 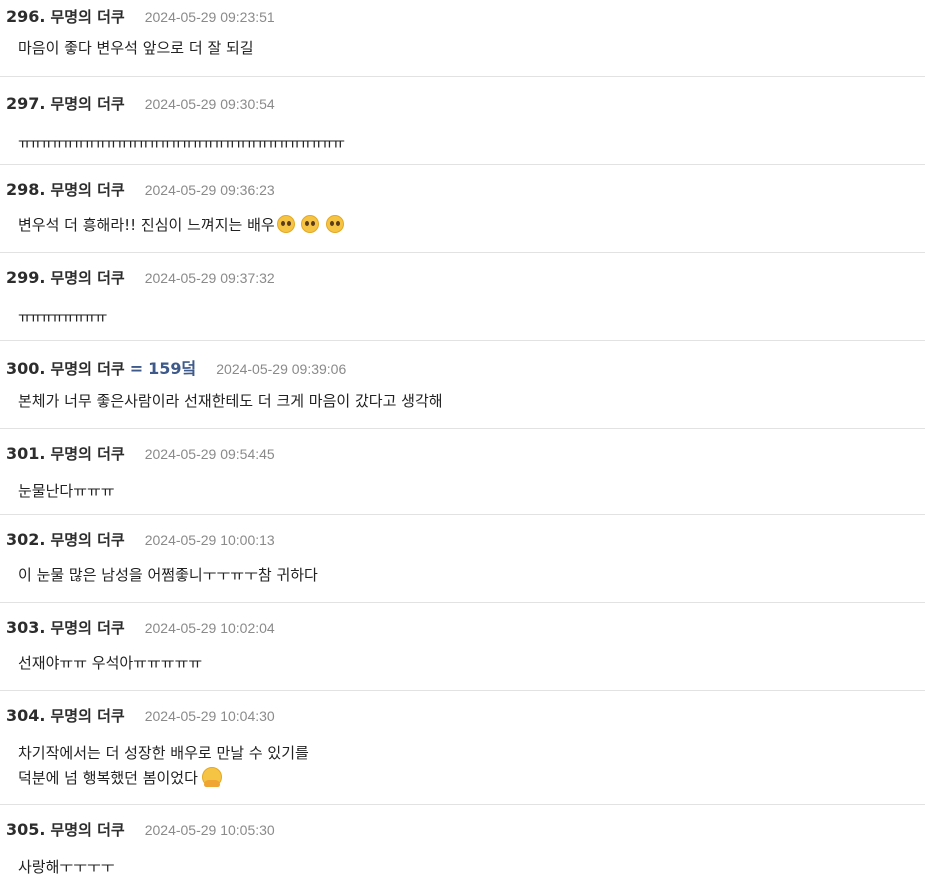 What do you see at coordinates (209, 628) in the screenshot?
I see `comment-timestamp: 2024-05-29 10:02:04` at bounding box center [209, 628].